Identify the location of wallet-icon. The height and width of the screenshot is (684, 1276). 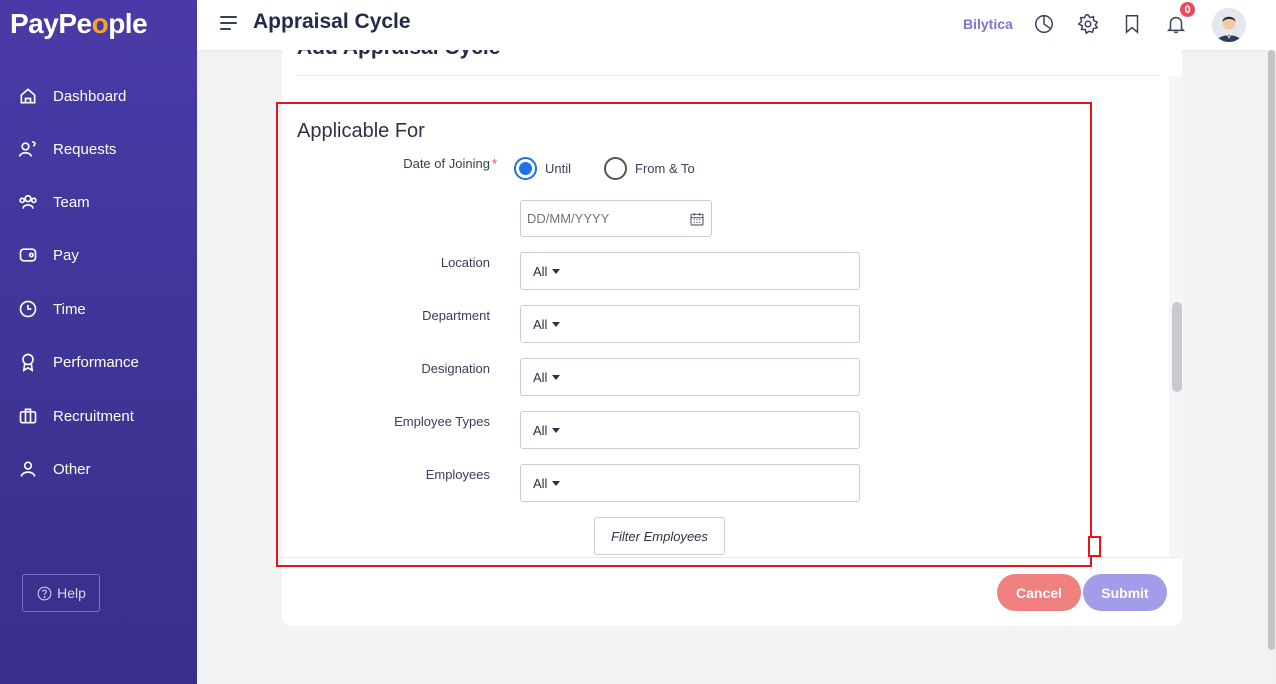
(28, 255).